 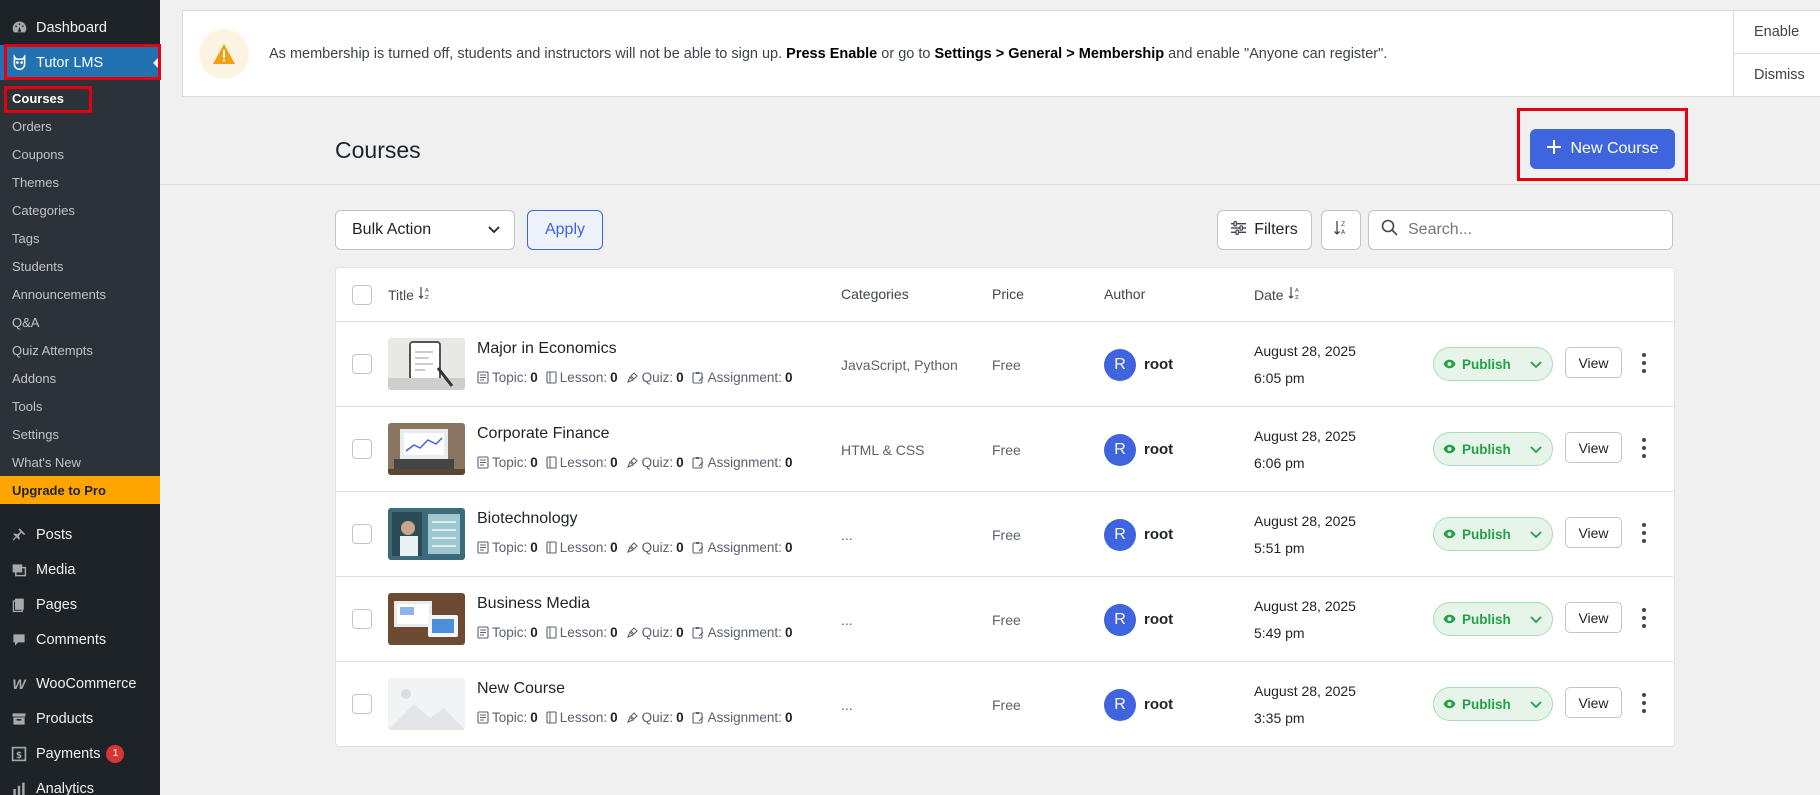 I want to click on sort-order-button: ZA, so click(x=1341, y=230).